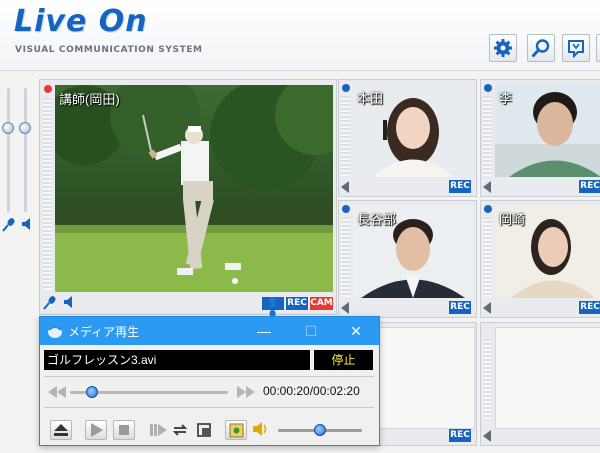 Image resolution: width=600 pixels, height=453 pixels. Describe the element at coordinates (8, 150) in the screenshot. I see `mic-volume-track` at that location.